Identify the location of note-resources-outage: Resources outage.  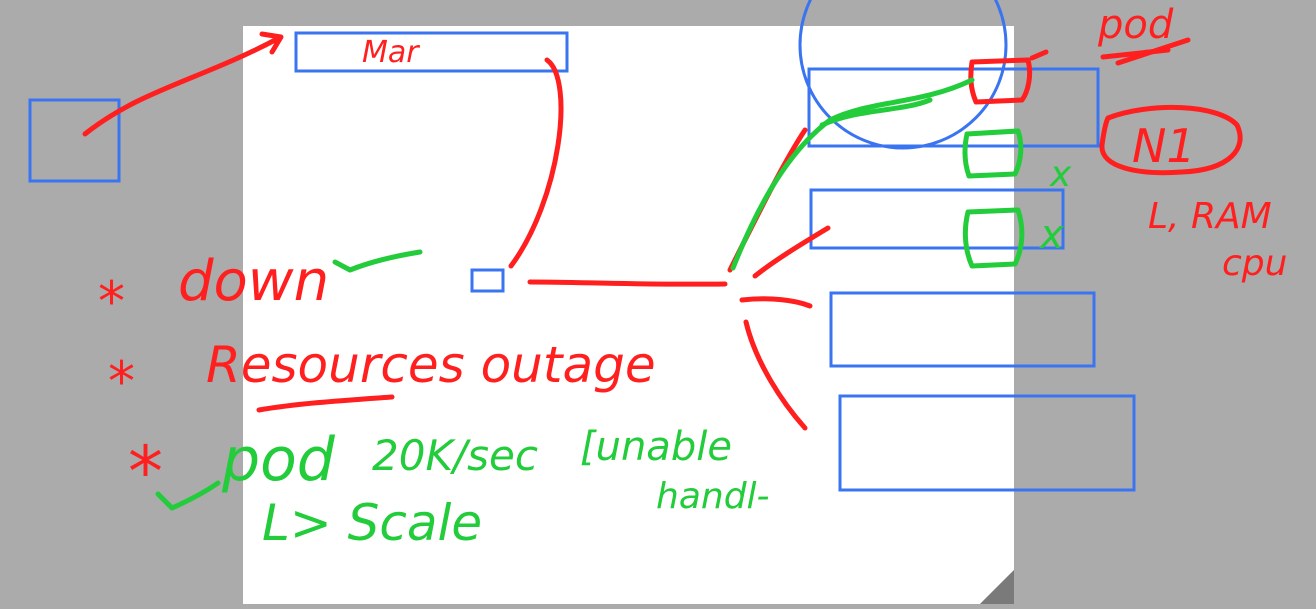
(431, 365).